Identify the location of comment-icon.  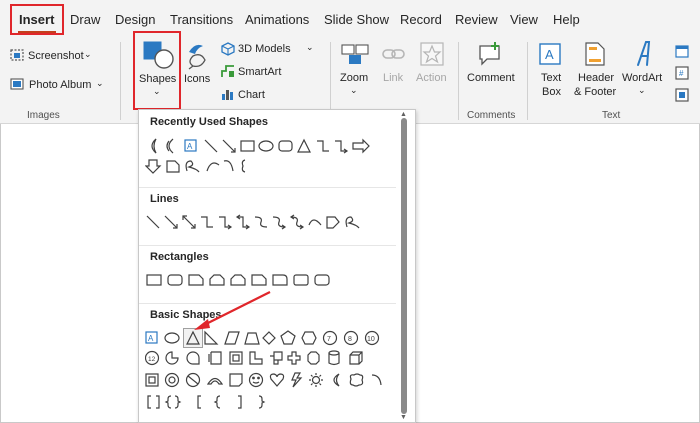
(489, 54).